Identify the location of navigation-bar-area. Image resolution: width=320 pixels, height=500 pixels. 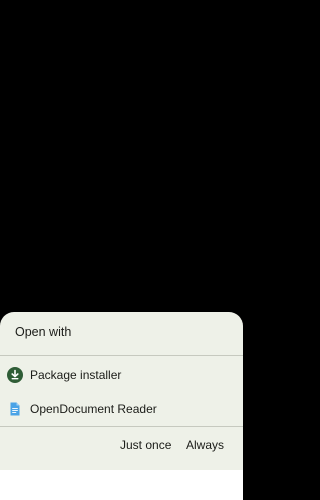
(121, 485).